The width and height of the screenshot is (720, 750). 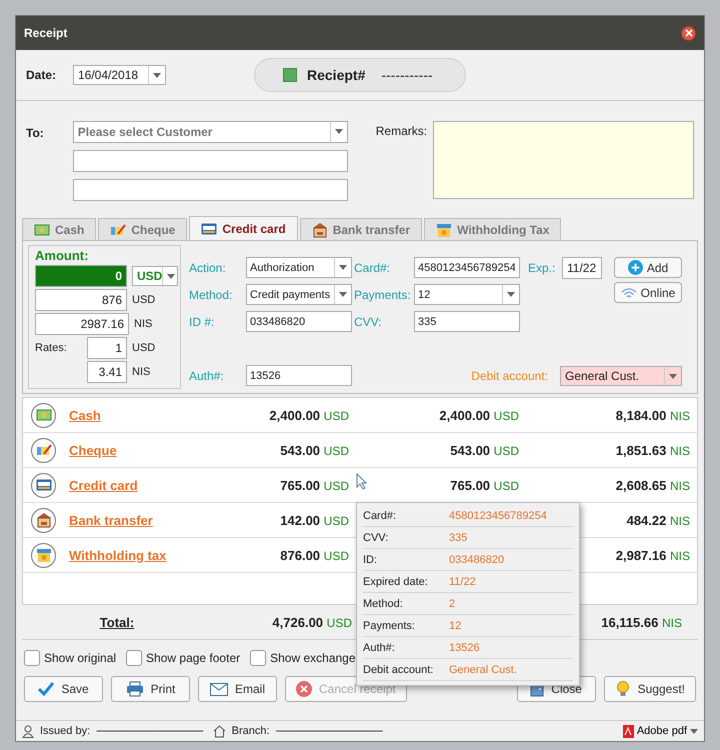 I want to click on tooltip-label: Payments:, so click(x=389, y=626).